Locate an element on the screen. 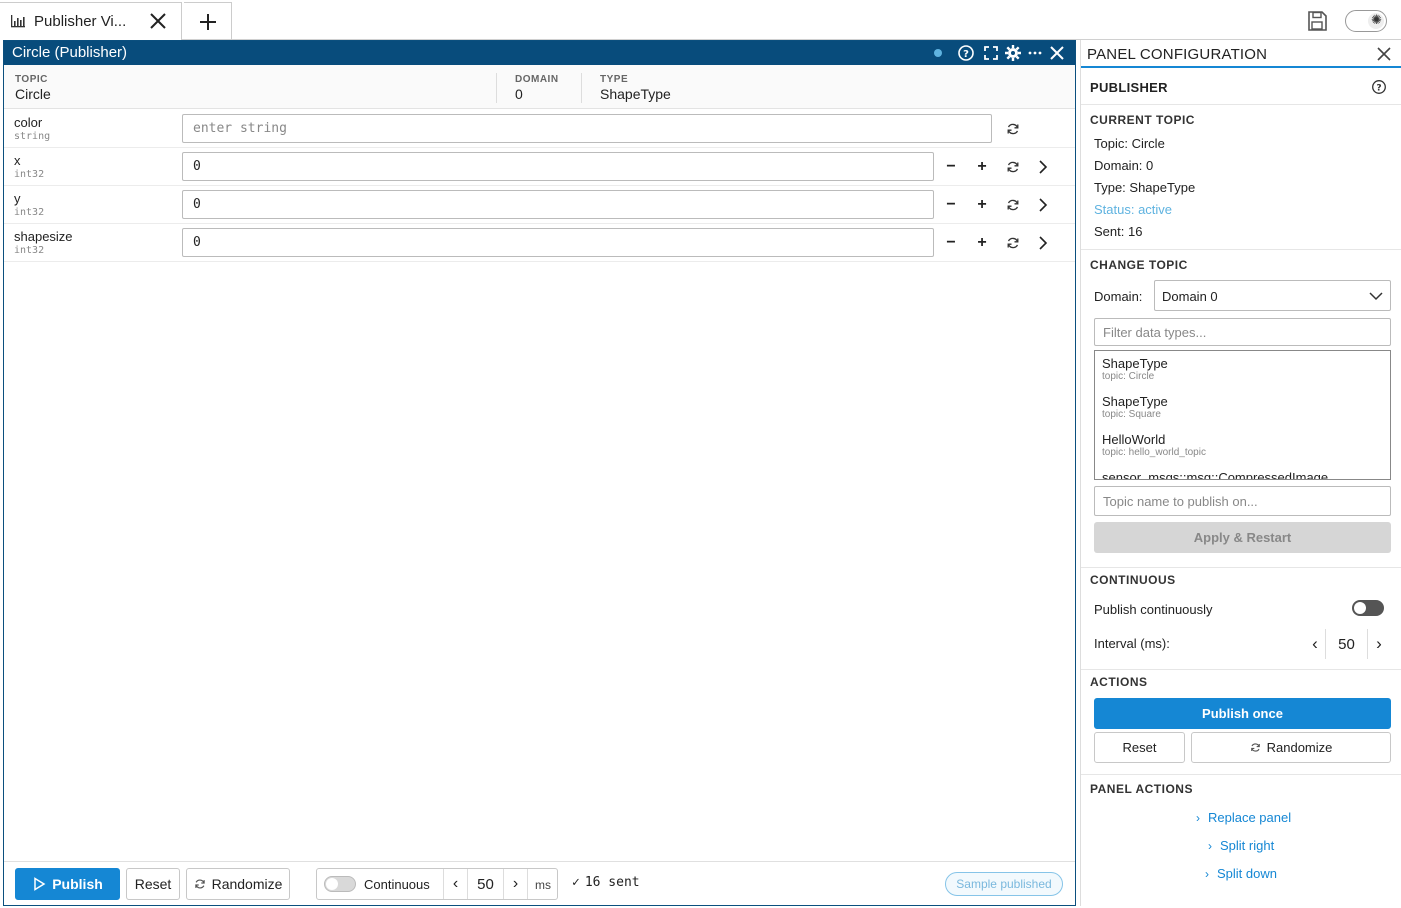 The width and height of the screenshot is (1401, 908). domain-label: DOMAIN is located at coordinates (537, 79).